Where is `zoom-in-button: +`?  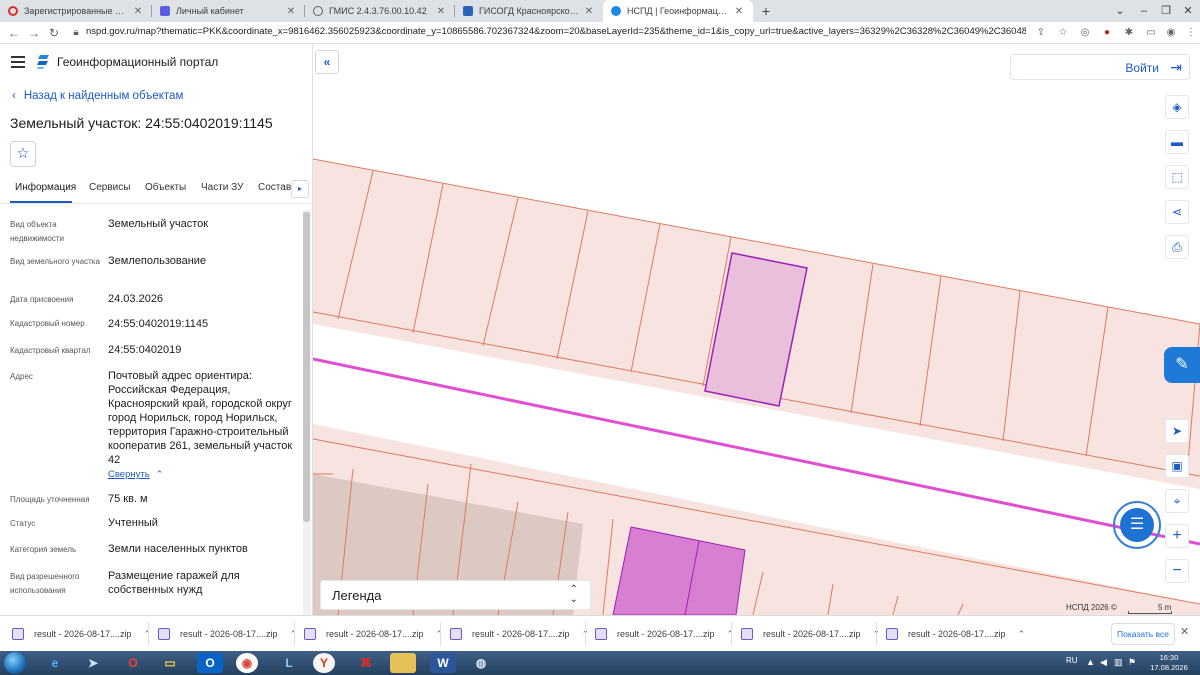 zoom-in-button: + is located at coordinates (1177, 536).